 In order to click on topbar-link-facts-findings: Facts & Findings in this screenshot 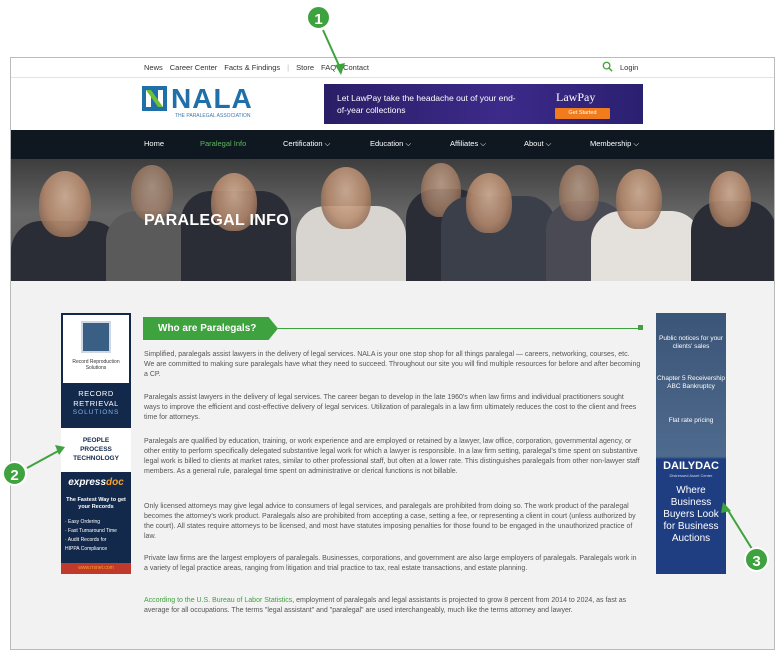, I will do `click(252, 67)`.